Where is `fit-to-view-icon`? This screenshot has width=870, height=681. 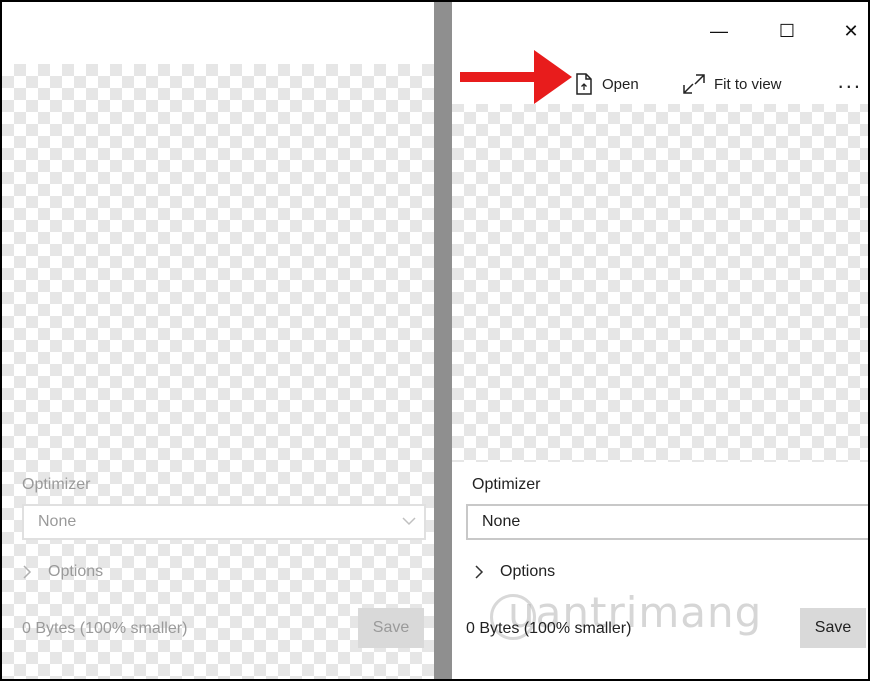
fit-to-view-icon is located at coordinates (694, 84).